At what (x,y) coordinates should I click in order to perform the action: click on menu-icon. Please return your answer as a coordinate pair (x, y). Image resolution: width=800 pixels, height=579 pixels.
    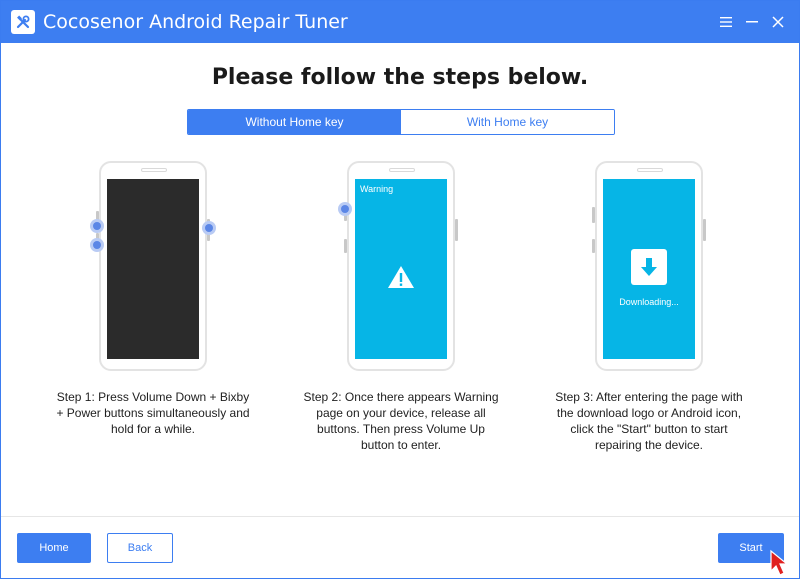
    Looking at the image, I should click on (726, 22).